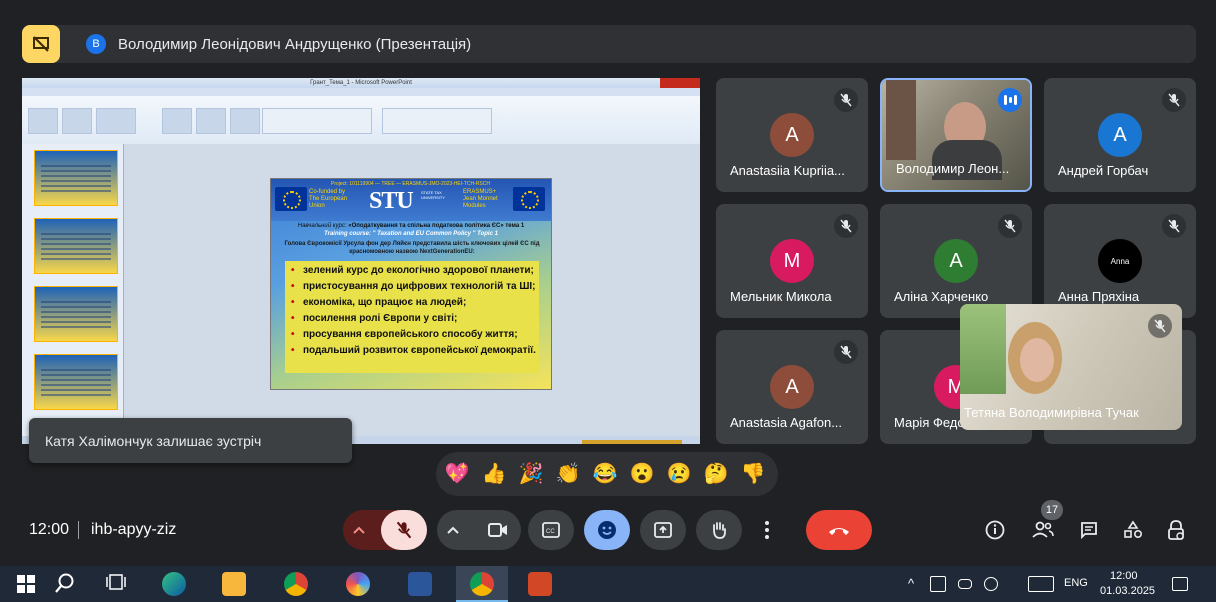 The width and height of the screenshot is (1216, 602). Describe the element at coordinates (568, 474) in the screenshot. I see `clapping-reaction-button: 👏` at that location.